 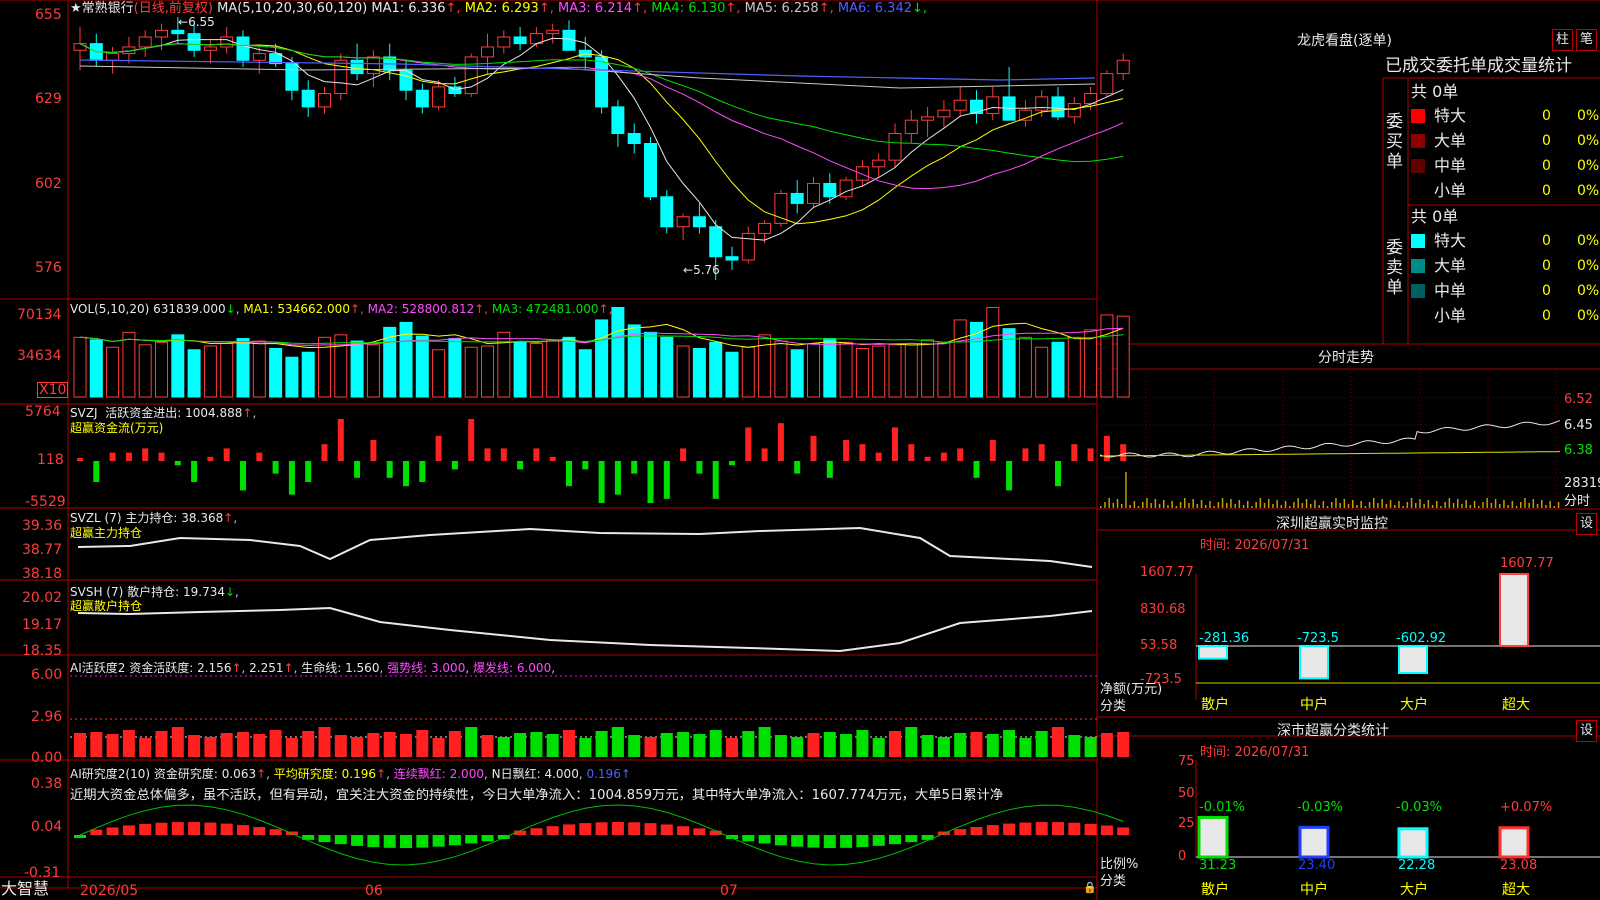 I want to click on panel-tab-title: 已成交委托单成交量统计, so click(x=1478, y=66).